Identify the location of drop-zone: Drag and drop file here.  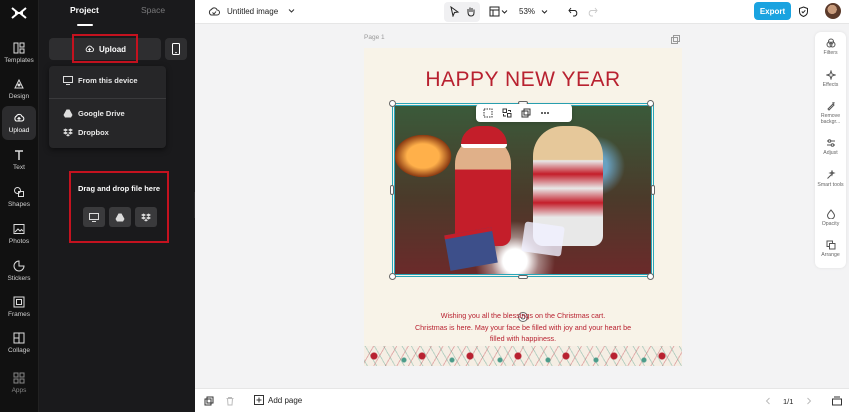
(119, 207).